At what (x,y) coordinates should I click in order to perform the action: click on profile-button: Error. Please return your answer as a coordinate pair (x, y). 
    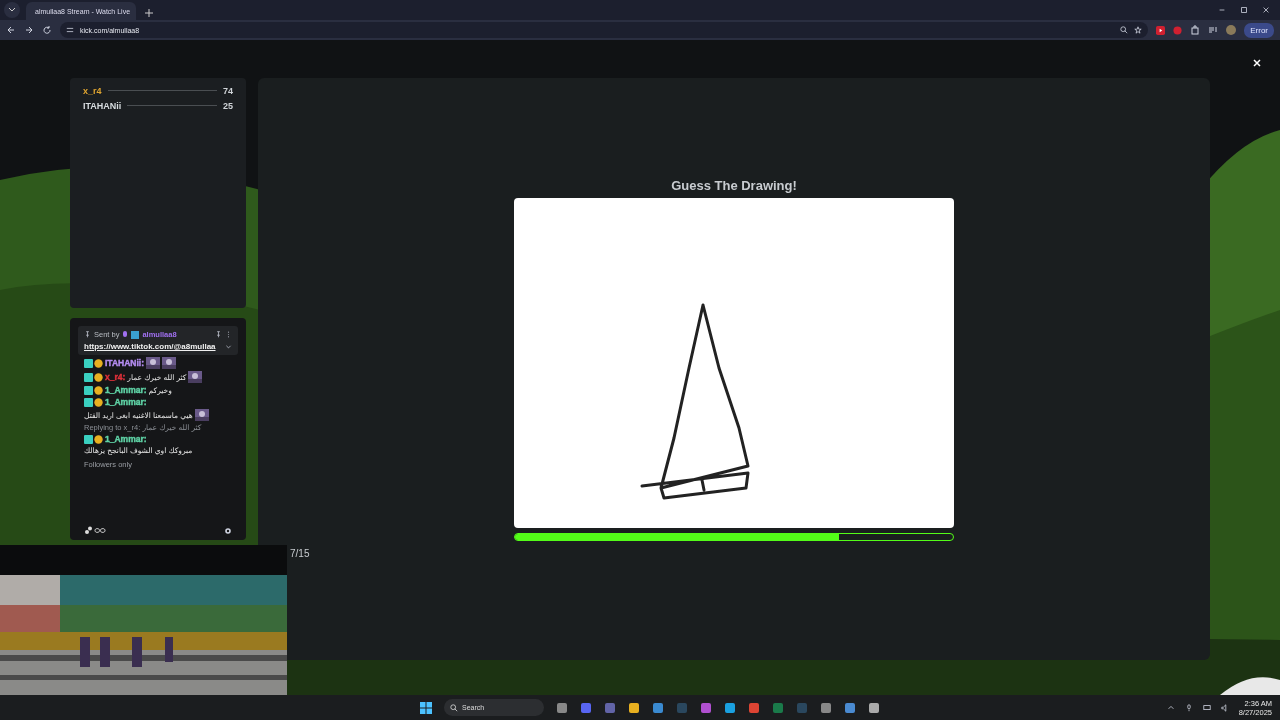
    Looking at the image, I should click on (1259, 30).